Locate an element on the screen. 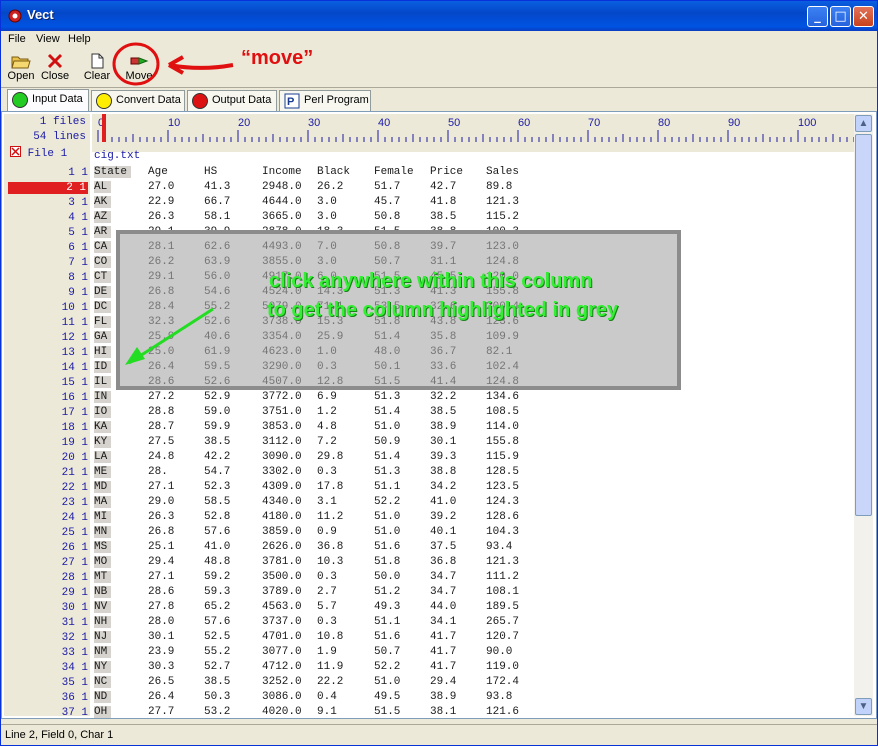 This screenshot has height=747, width=878. annotation-line2: to get the column highlighted in grey is located at coordinates (443, 310).